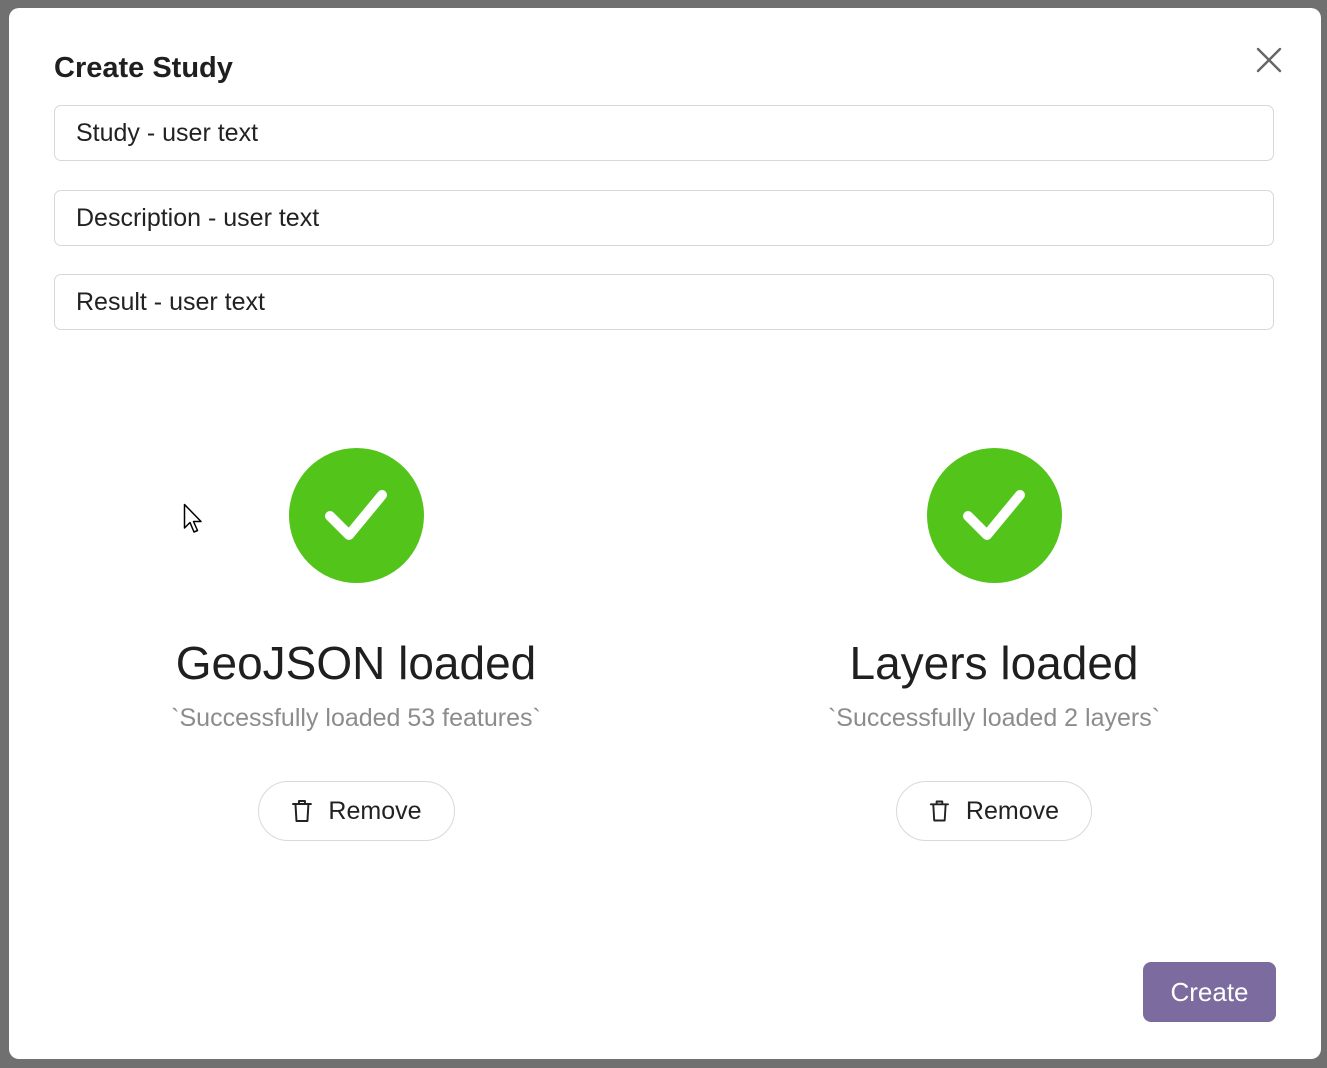 The width and height of the screenshot is (1327, 1068). I want to click on remove-geojson-button: Remove, so click(356, 811).